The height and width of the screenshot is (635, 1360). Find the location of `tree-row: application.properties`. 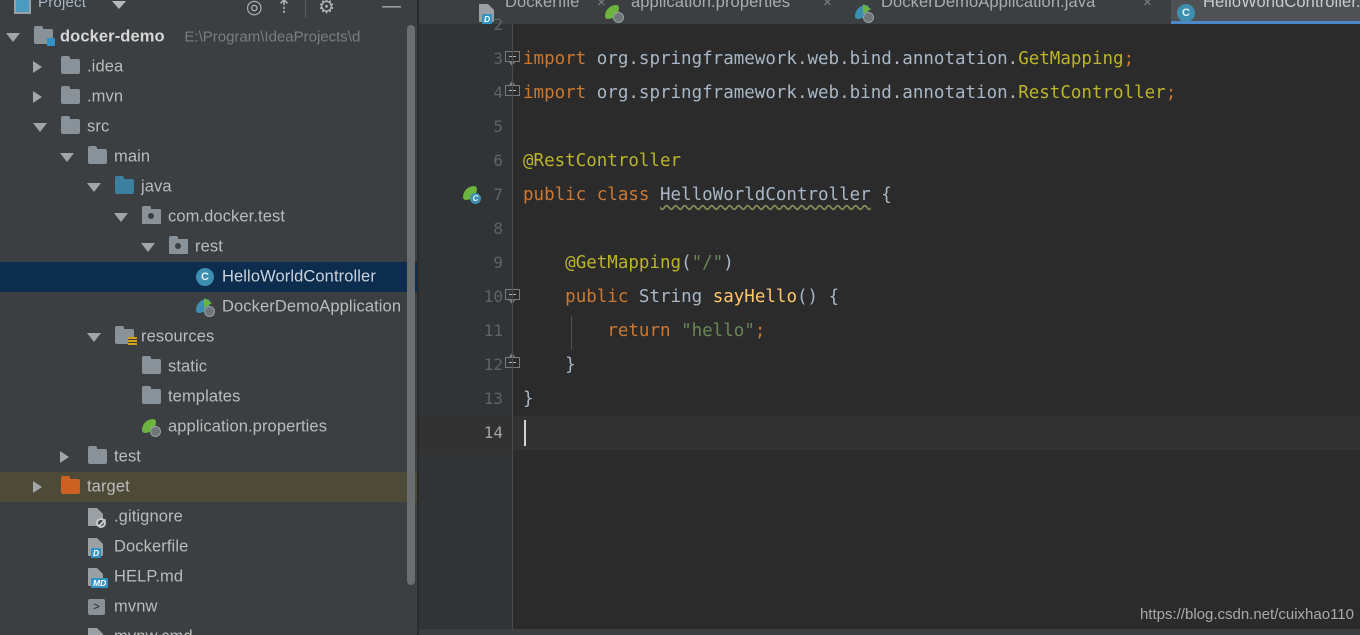

tree-row: application.properties is located at coordinates (209, 427).